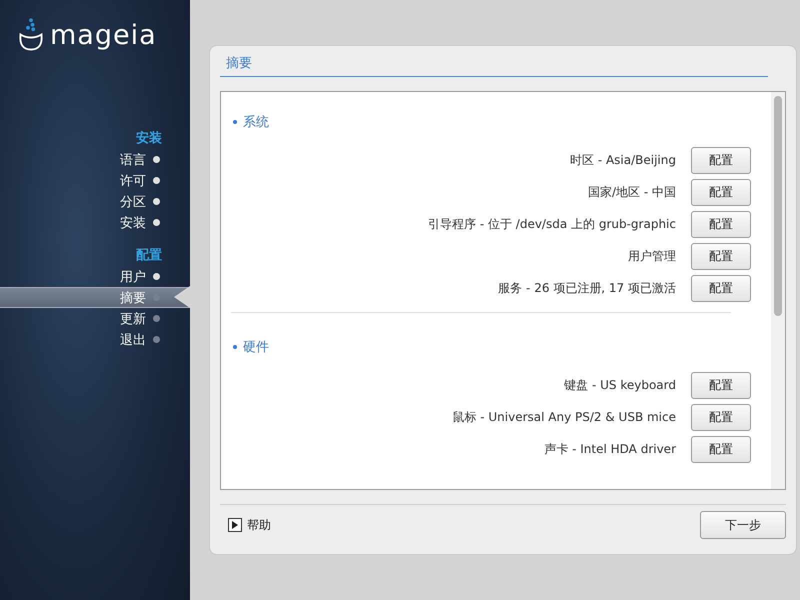  I want to click on step-item: 摘要, so click(95, 297).